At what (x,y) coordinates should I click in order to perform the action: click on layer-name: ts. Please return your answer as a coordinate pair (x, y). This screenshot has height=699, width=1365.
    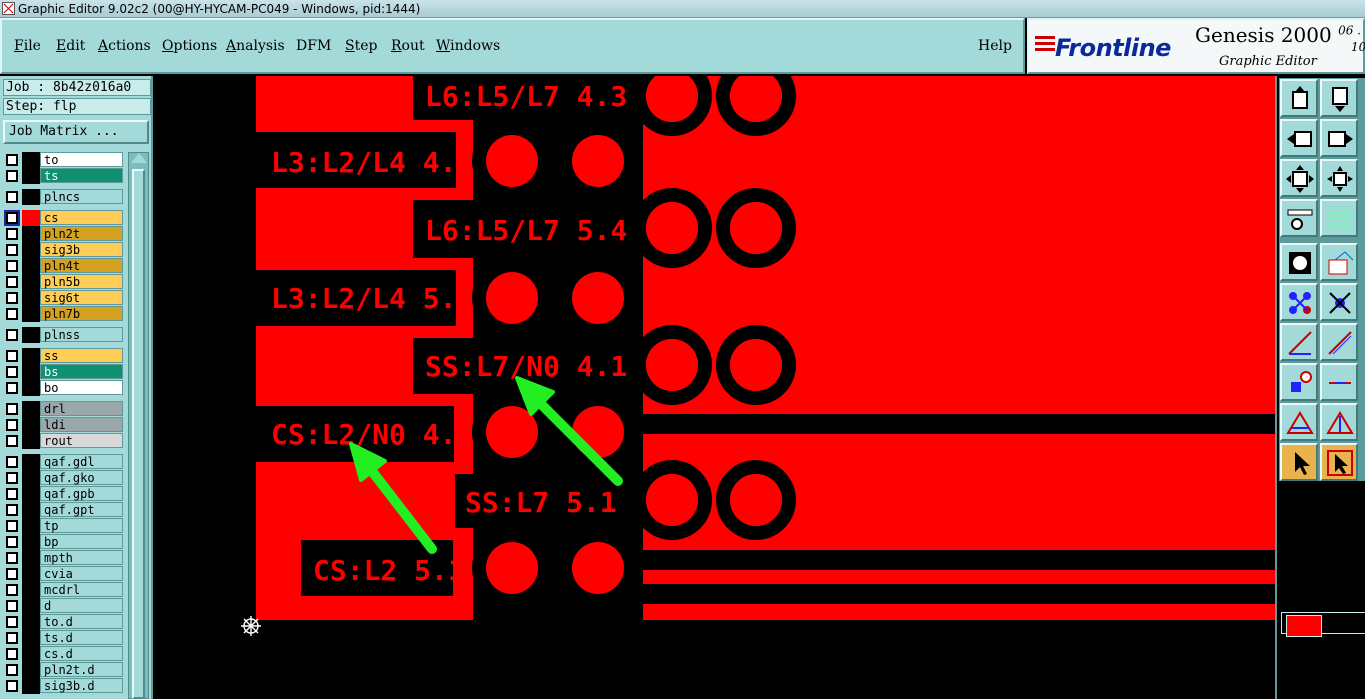
    Looking at the image, I should click on (81, 175).